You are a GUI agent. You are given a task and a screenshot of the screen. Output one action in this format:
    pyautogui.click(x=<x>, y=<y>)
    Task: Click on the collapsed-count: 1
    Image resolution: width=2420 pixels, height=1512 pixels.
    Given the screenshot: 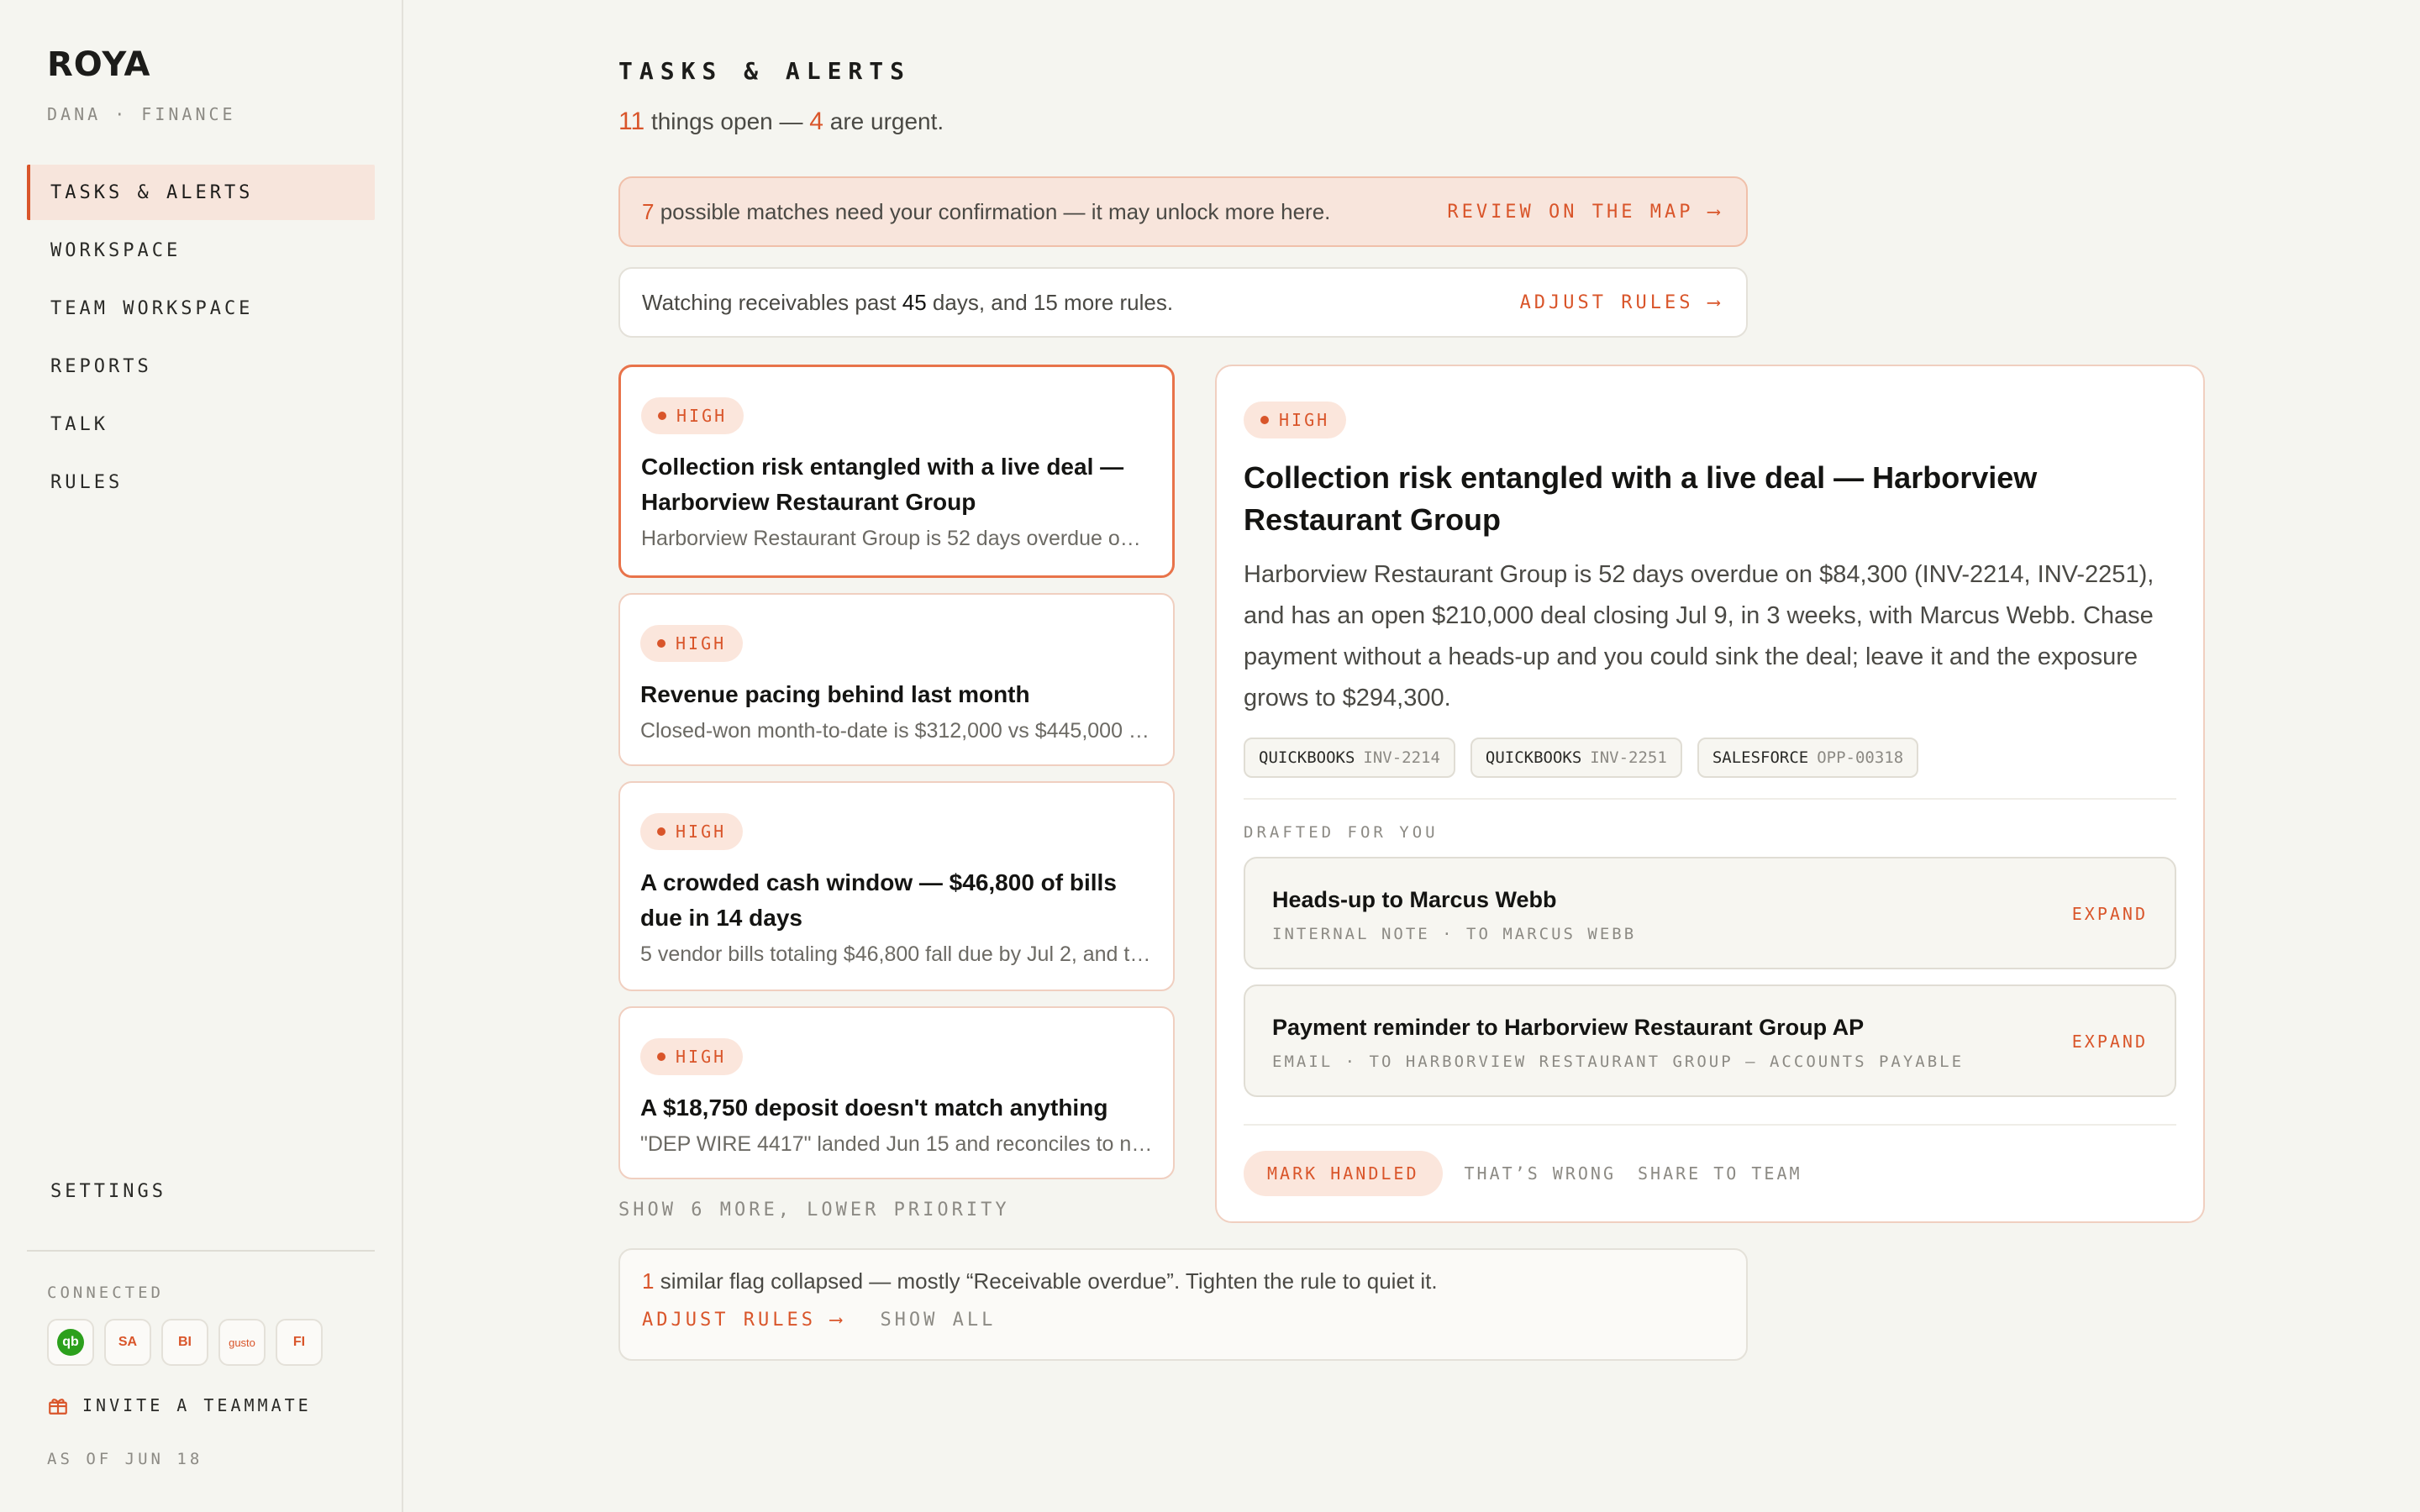 What is the action you would take?
    pyautogui.click(x=648, y=1281)
    